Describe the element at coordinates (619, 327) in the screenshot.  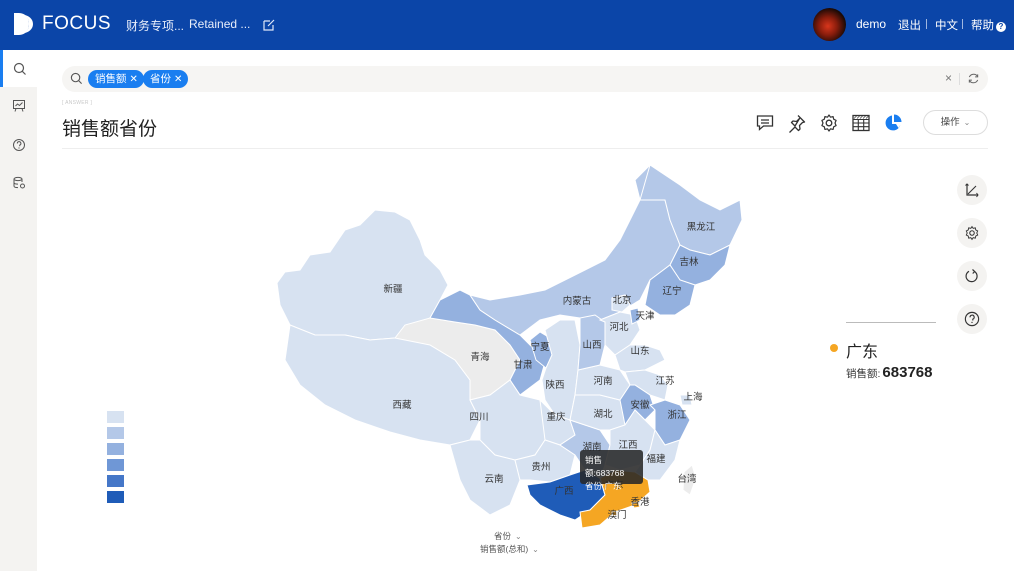
I see `province-label: 河北` at that location.